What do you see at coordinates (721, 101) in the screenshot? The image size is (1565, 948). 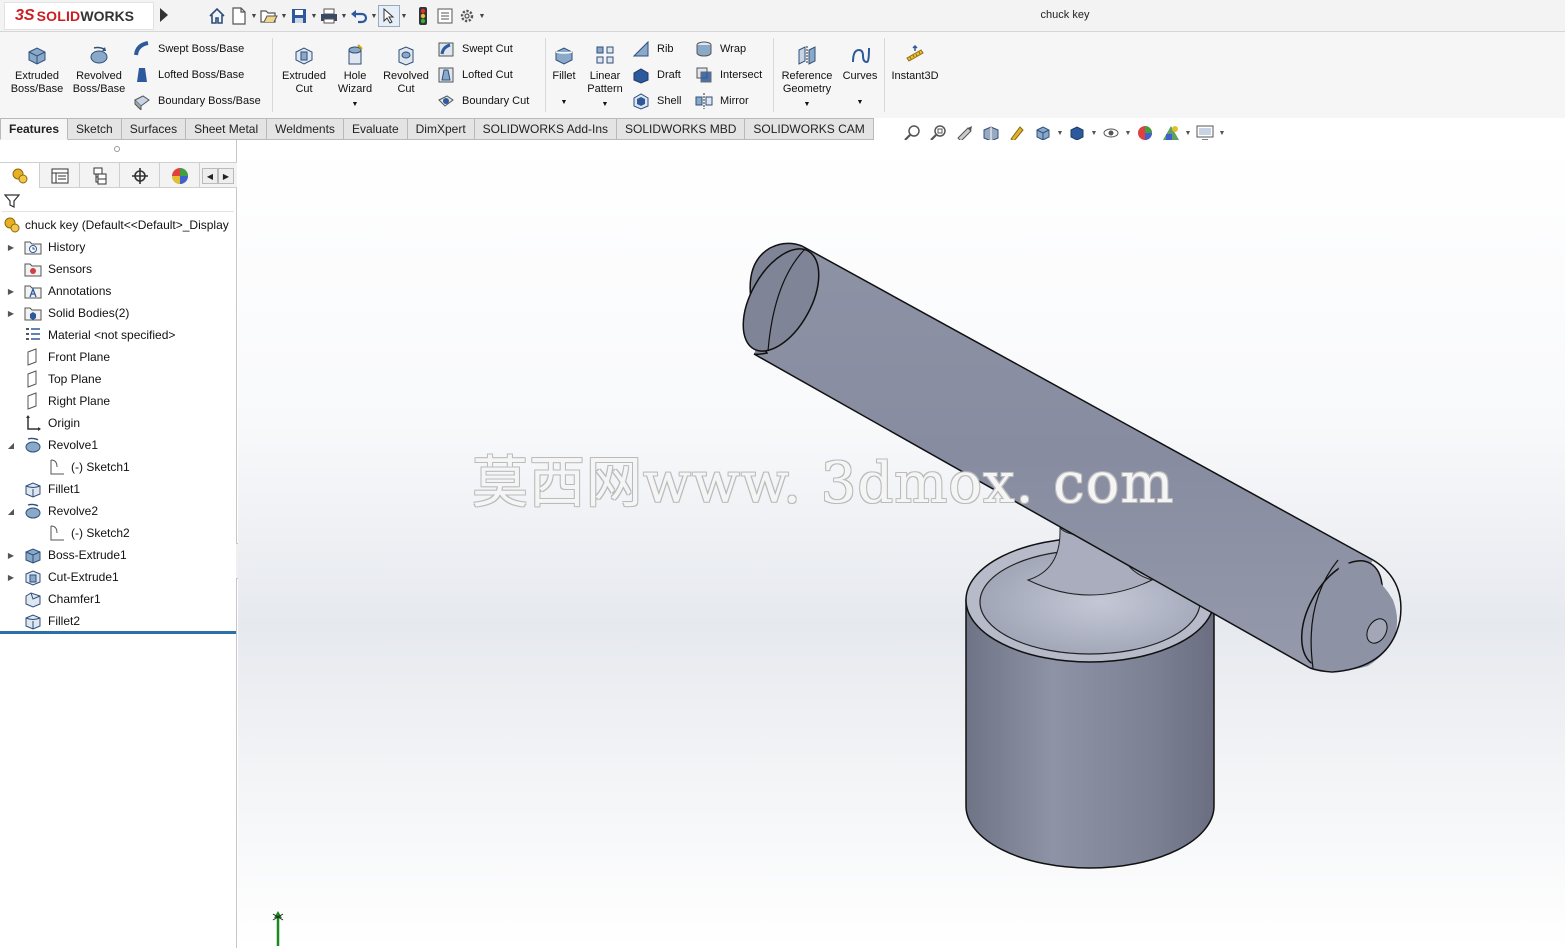 I see `mirror-button: Mirror` at bounding box center [721, 101].